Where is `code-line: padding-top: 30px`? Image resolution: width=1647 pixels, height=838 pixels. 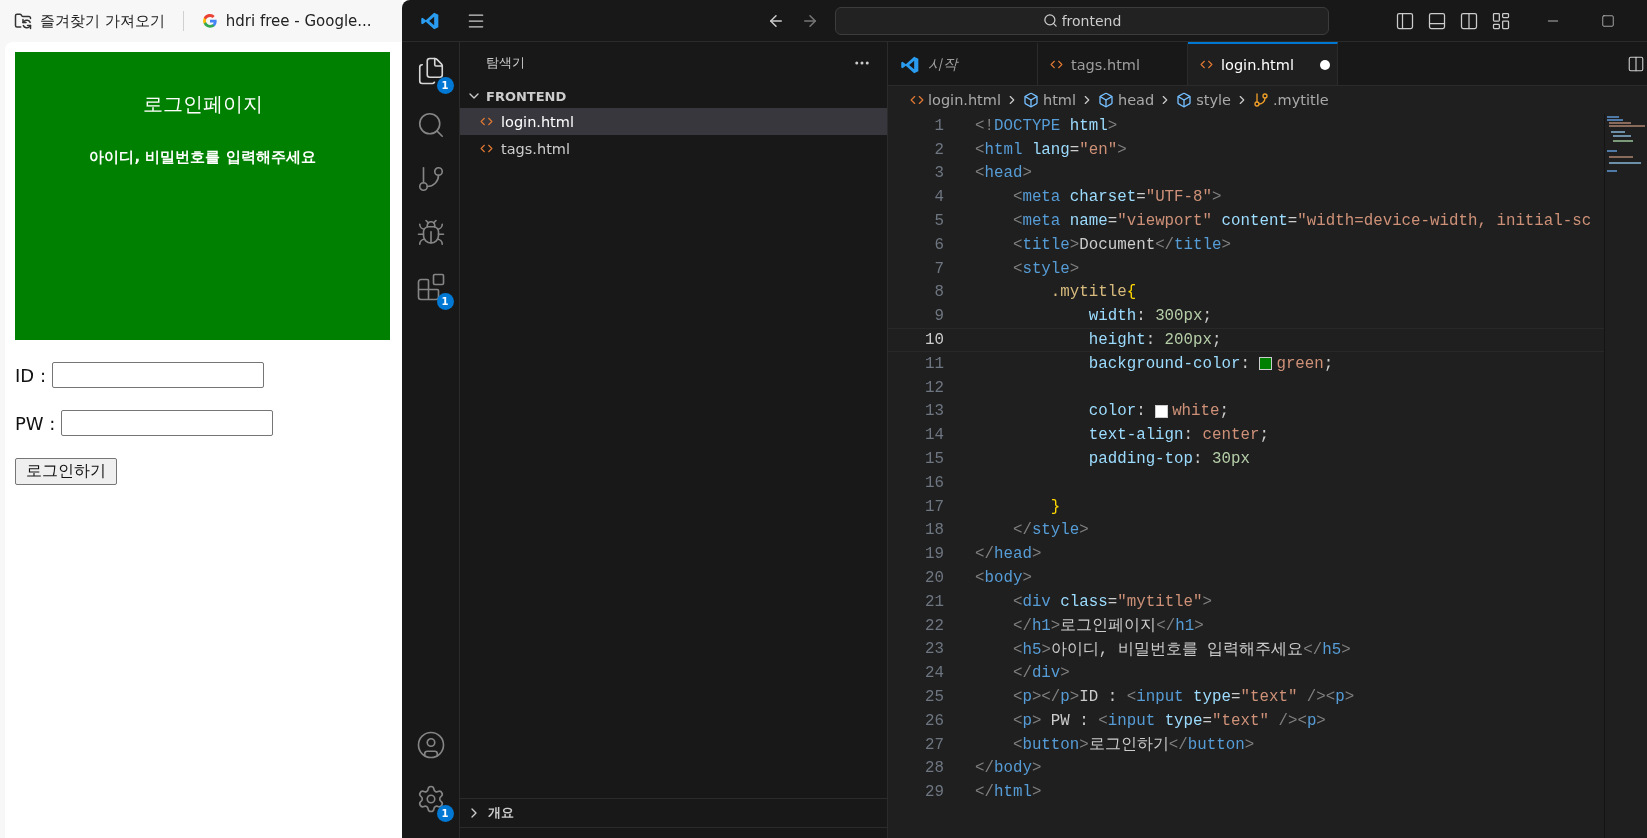 code-line: padding-top: 30px is located at coordinates (1168, 459).